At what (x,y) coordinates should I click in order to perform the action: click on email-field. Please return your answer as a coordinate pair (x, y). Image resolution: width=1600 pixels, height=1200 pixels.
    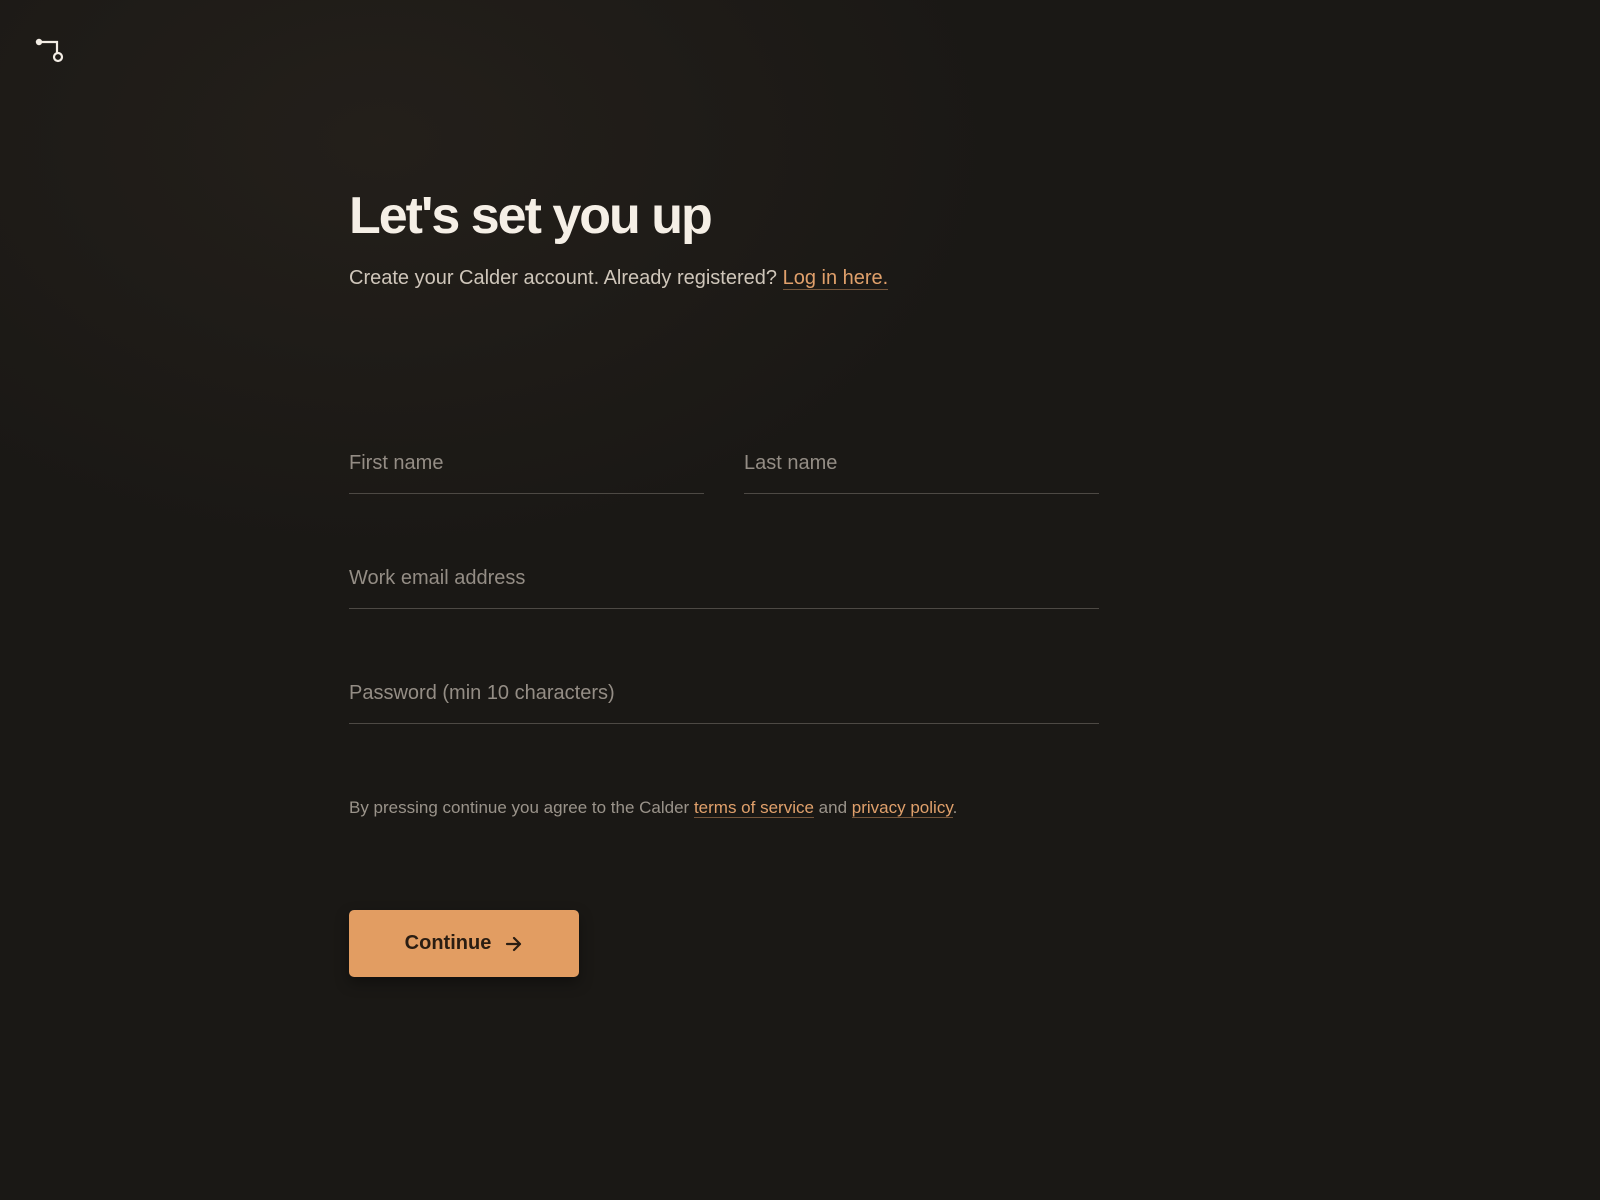
    Looking at the image, I should click on (724, 587).